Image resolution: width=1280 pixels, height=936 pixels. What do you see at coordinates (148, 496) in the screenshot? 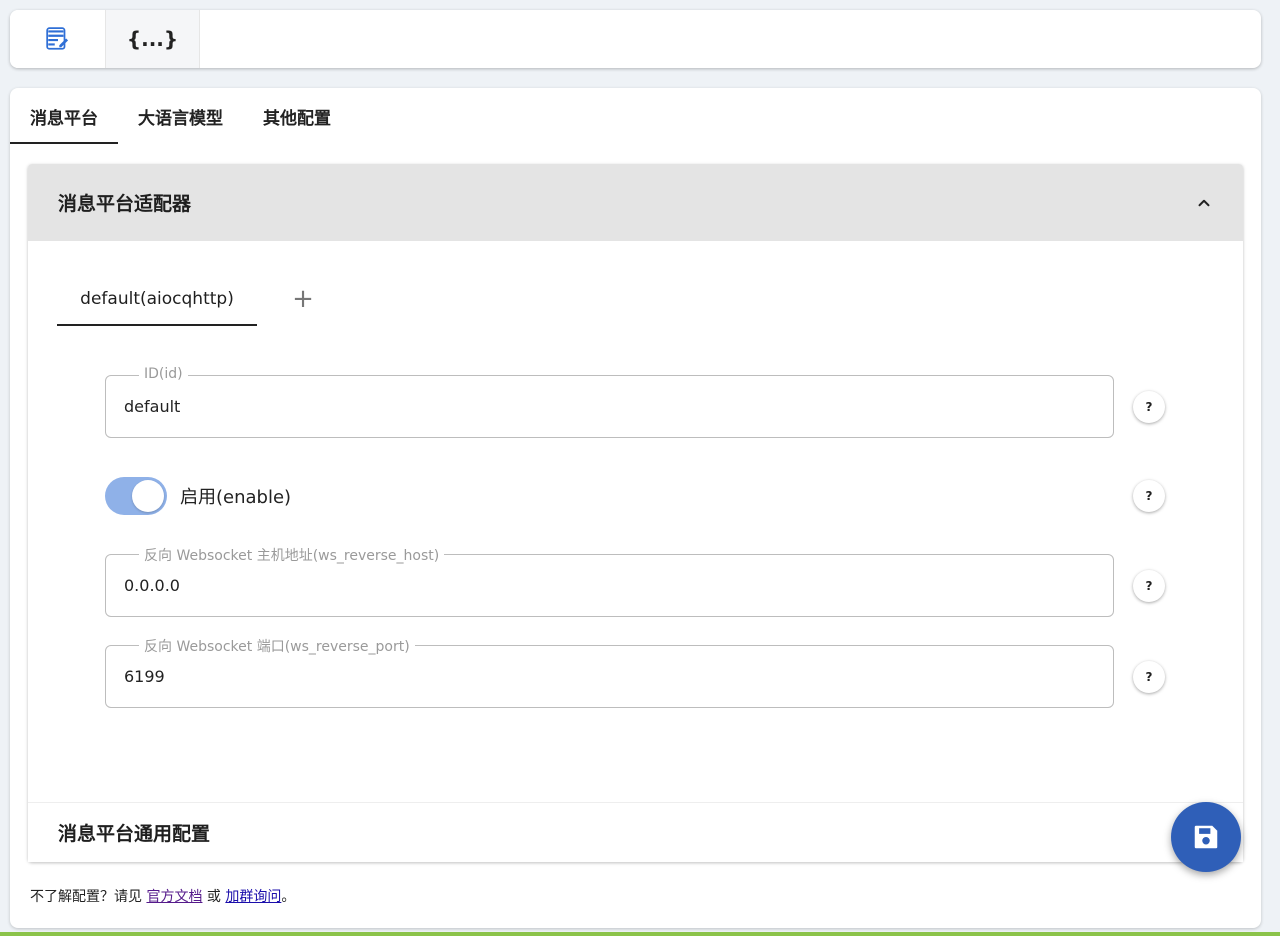
I see `switch-knob` at bounding box center [148, 496].